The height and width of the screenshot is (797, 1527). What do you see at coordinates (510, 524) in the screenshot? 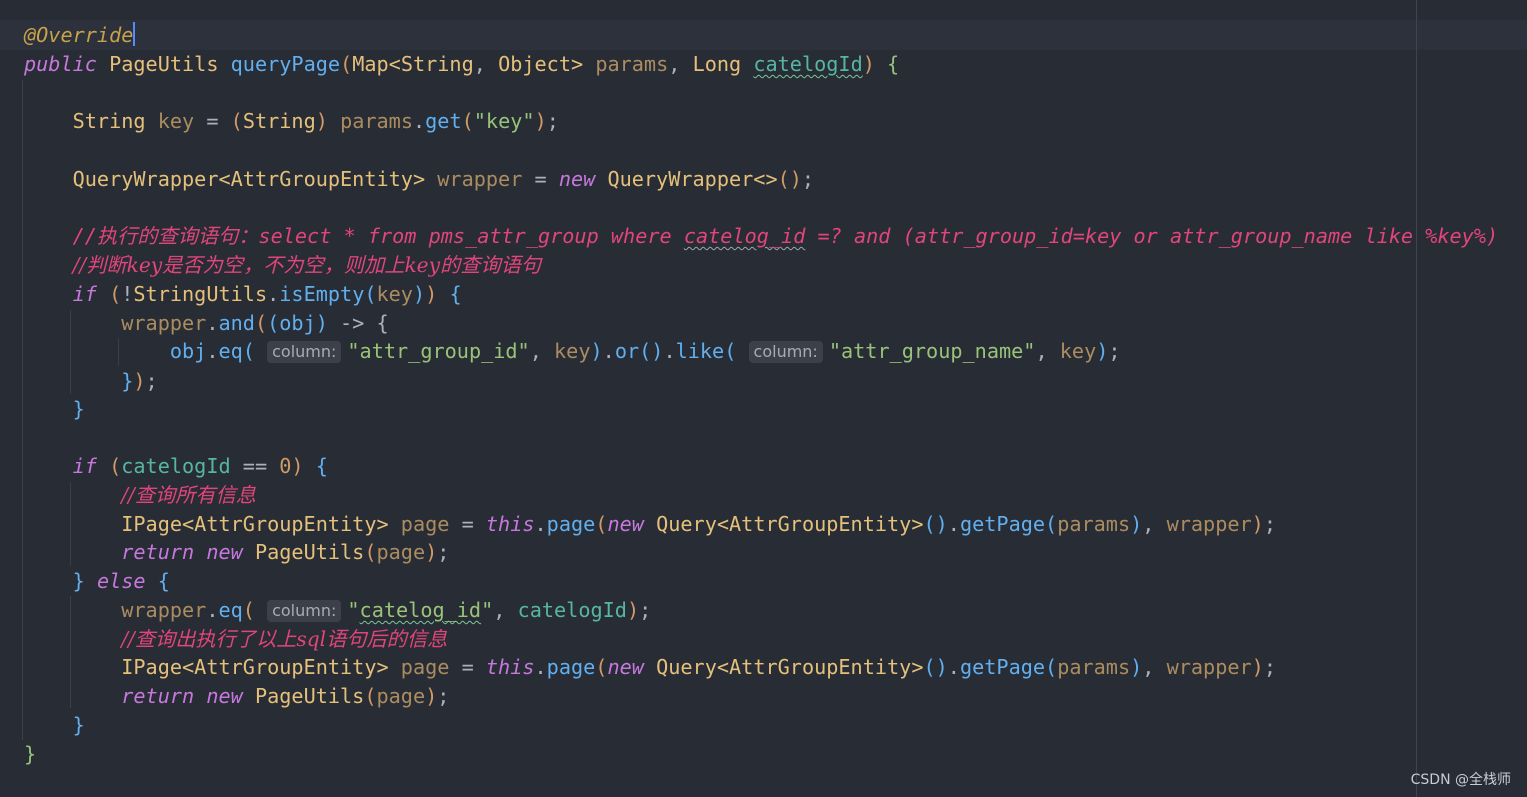
I see `keyword: this` at bounding box center [510, 524].